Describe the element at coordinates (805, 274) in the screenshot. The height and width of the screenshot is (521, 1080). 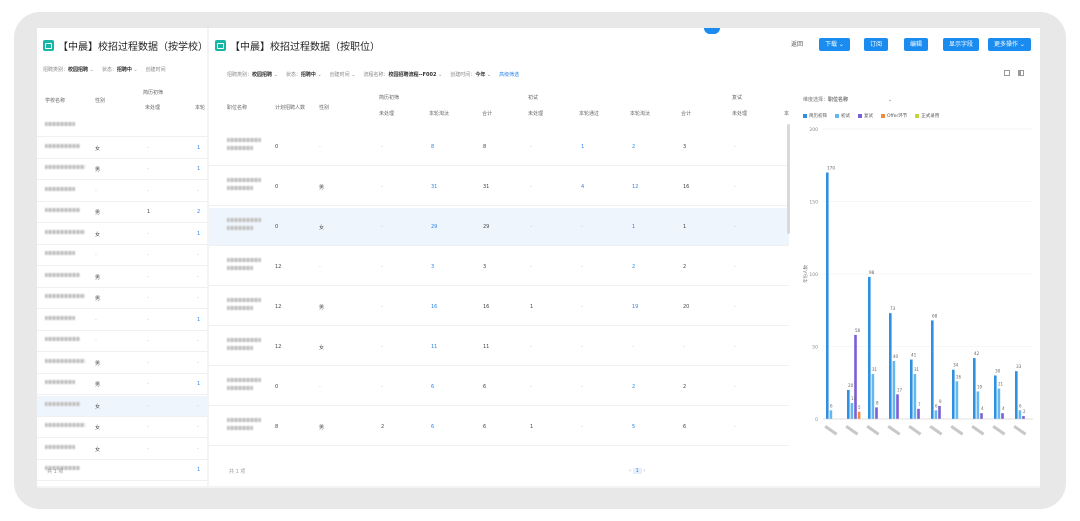
I see `y-axis-label: 年份人数` at that location.